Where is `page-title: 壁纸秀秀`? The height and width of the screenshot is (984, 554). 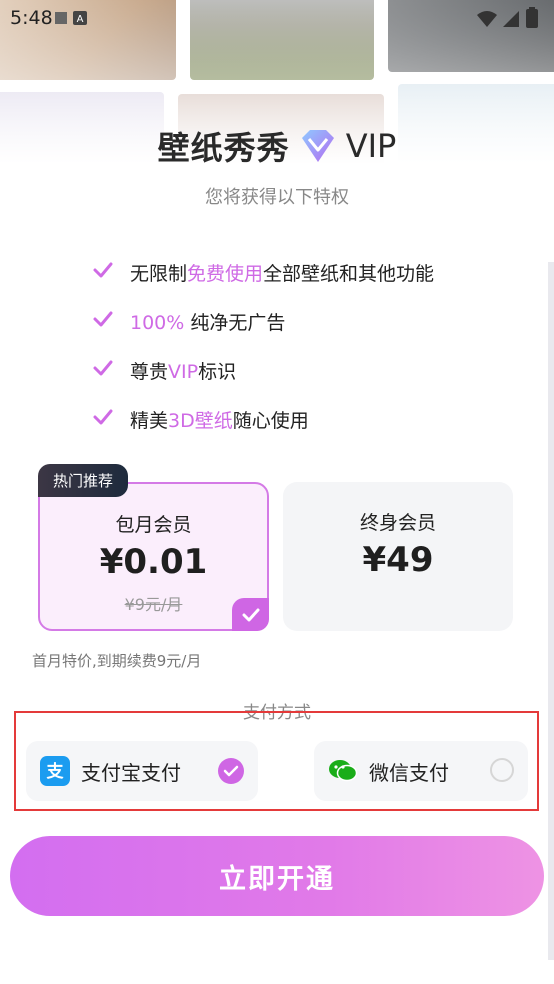
page-title: 壁纸秀秀 is located at coordinates (223, 148).